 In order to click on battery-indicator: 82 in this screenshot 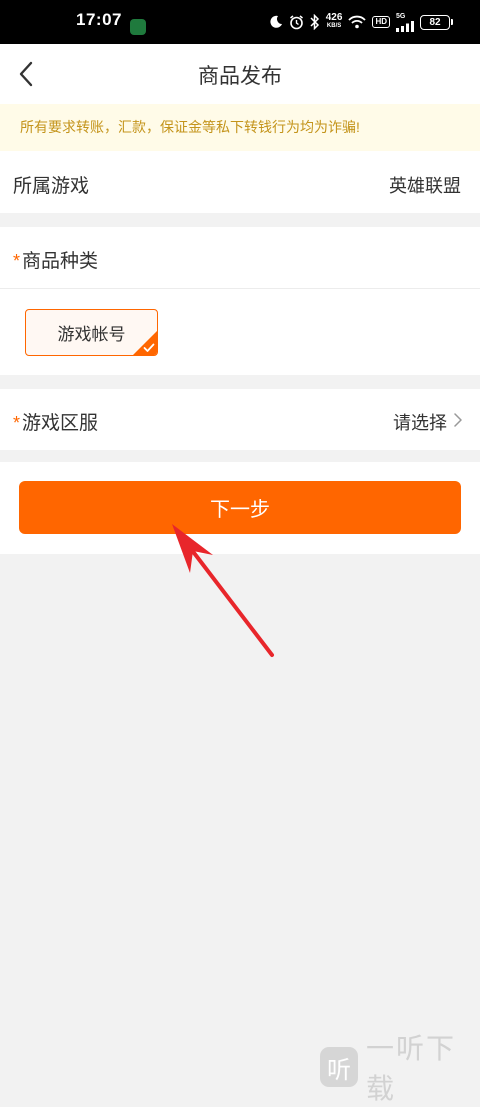, I will do `click(436, 22)`.